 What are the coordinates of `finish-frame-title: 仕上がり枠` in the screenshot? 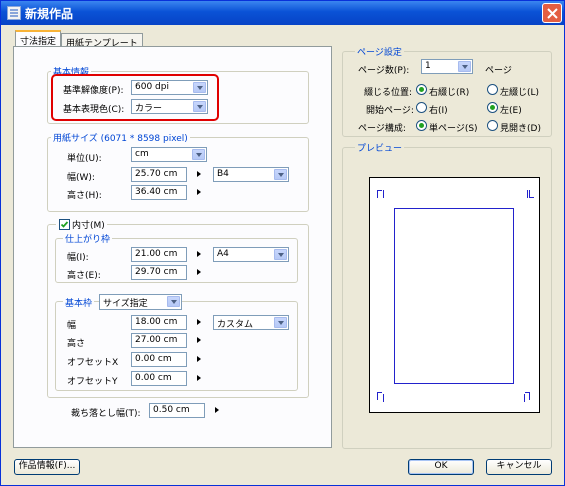 It's located at (88, 238).